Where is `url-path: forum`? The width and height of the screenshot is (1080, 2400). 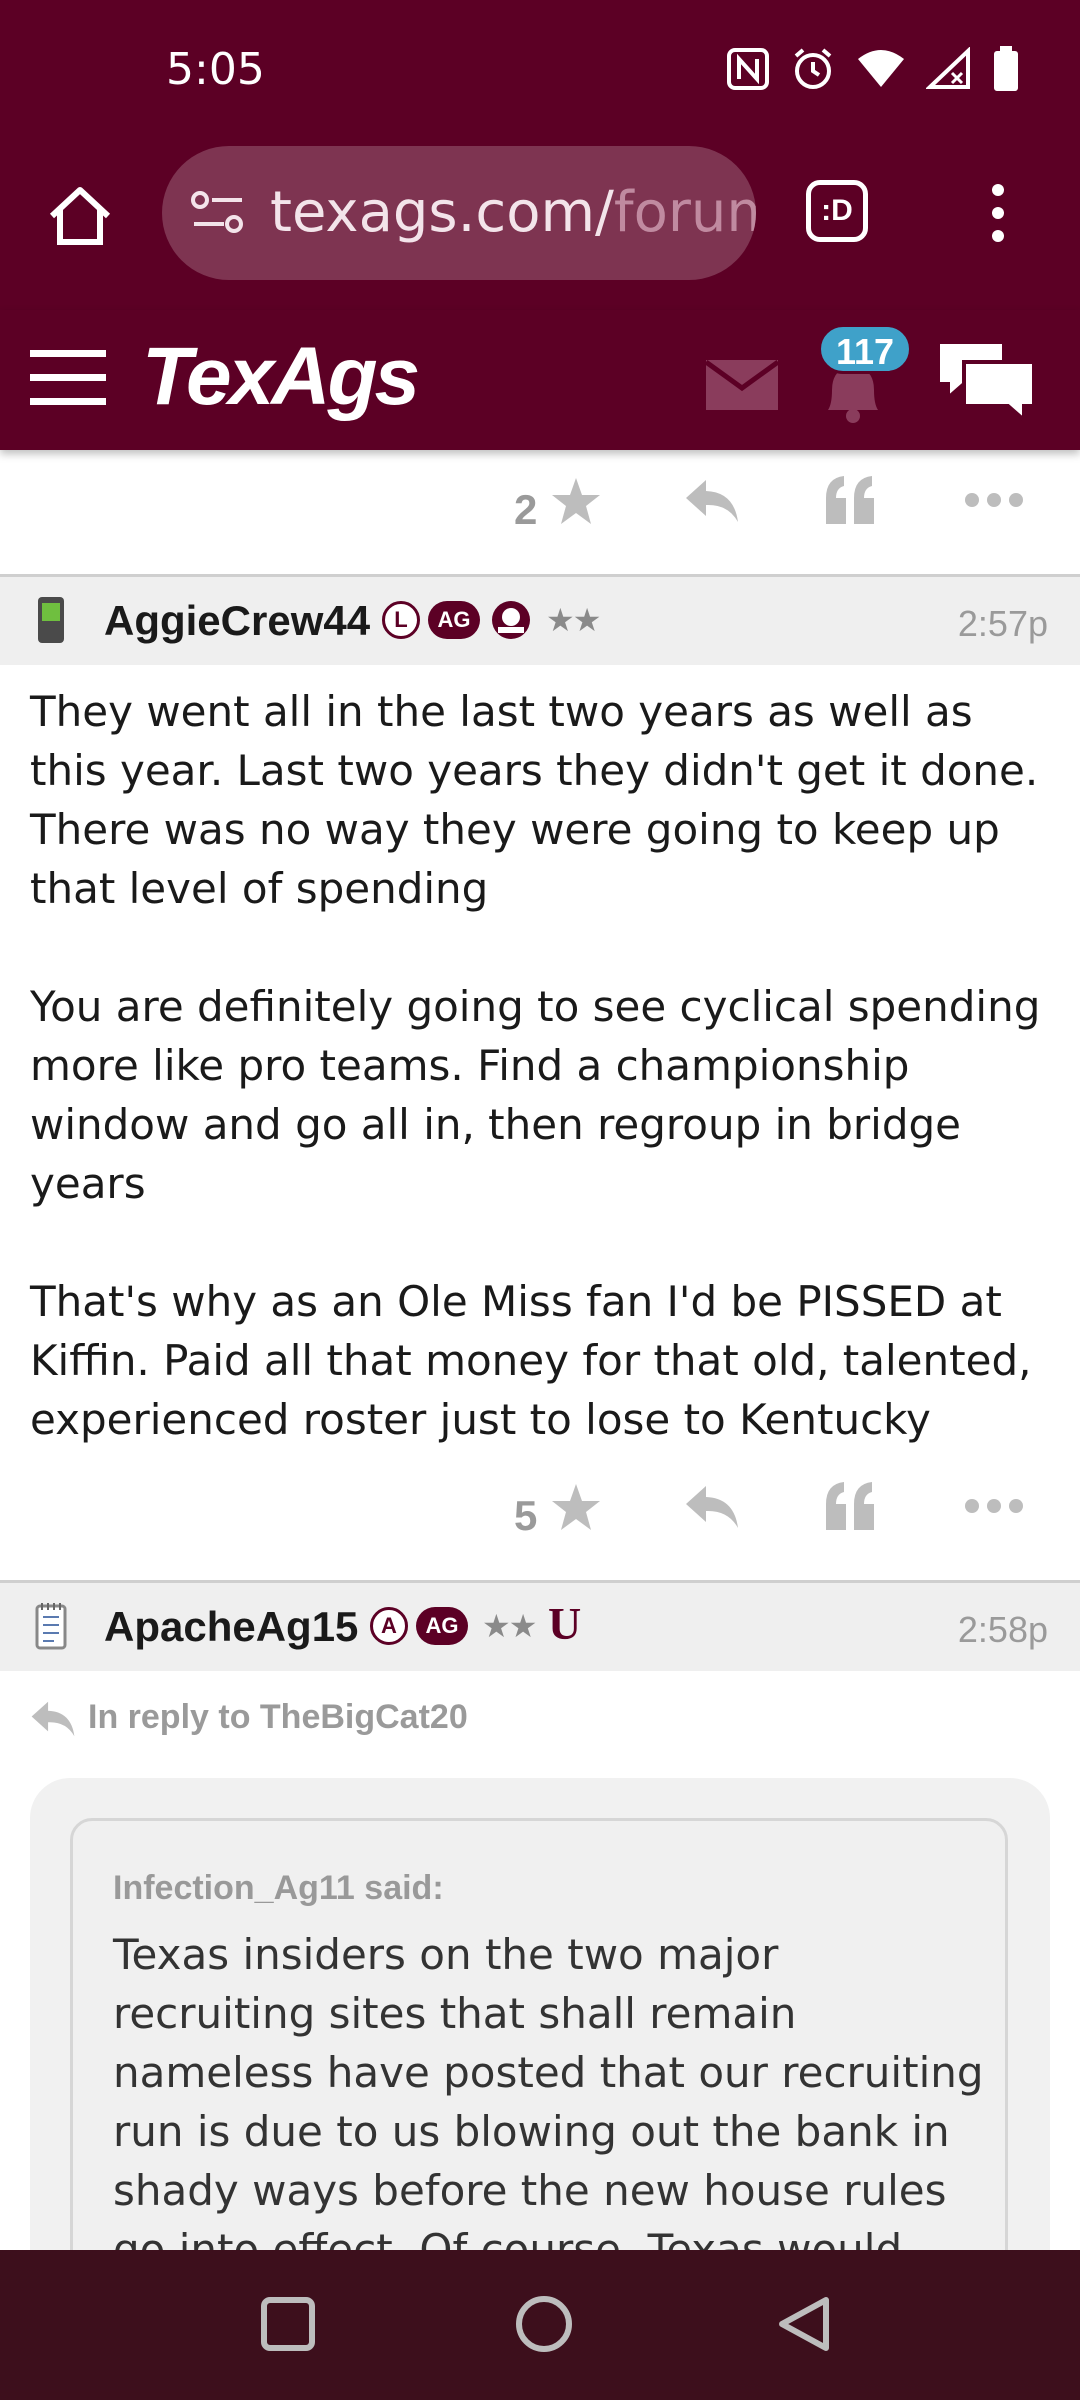 url-path: forum is located at coordinates (684, 212).